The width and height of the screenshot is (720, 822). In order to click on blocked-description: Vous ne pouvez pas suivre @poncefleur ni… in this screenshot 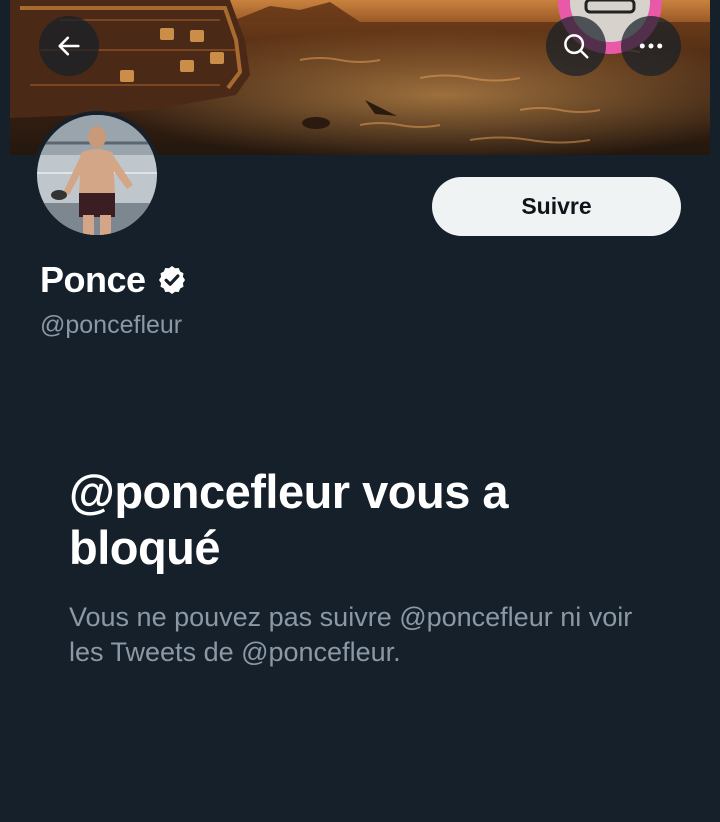, I will do `click(351, 634)`.